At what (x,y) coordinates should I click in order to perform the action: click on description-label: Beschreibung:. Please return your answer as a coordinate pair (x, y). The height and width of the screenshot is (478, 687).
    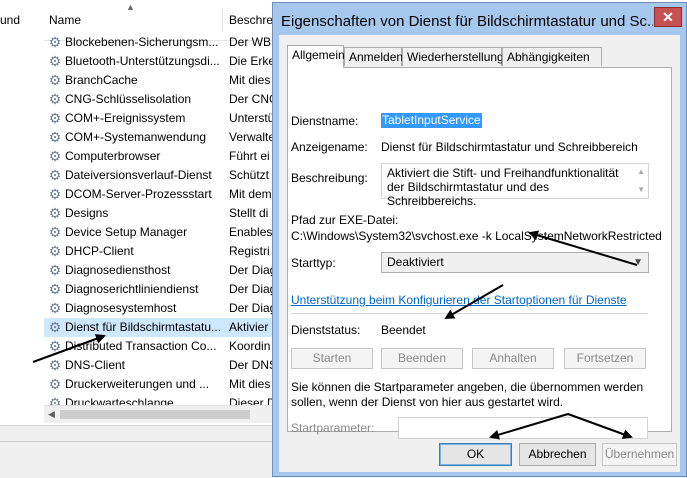
    Looking at the image, I should click on (329, 178).